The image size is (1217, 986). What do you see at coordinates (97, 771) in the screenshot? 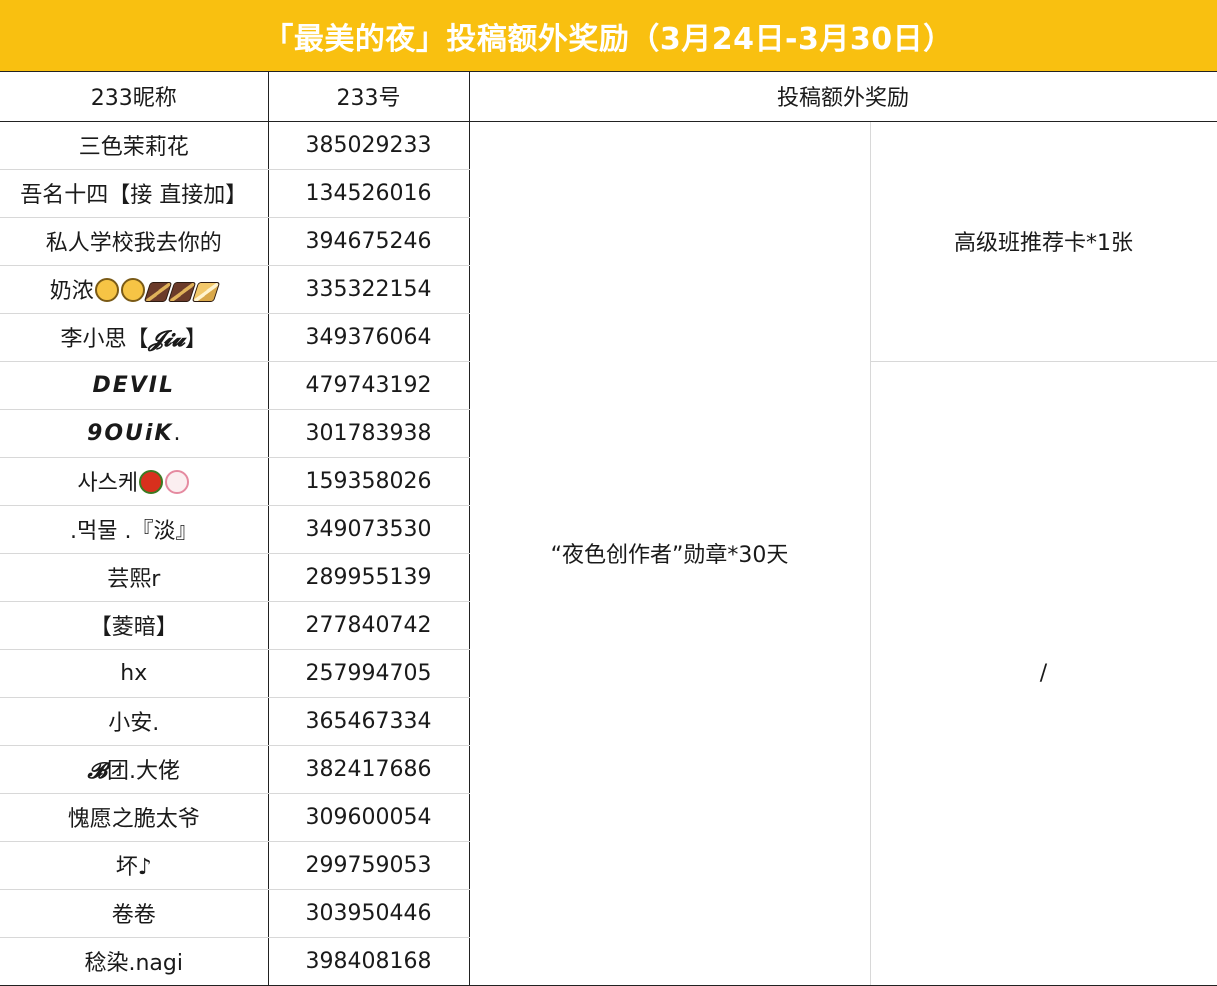
I see `nickname-script-text: 𝓑` at bounding box center [97, 771].